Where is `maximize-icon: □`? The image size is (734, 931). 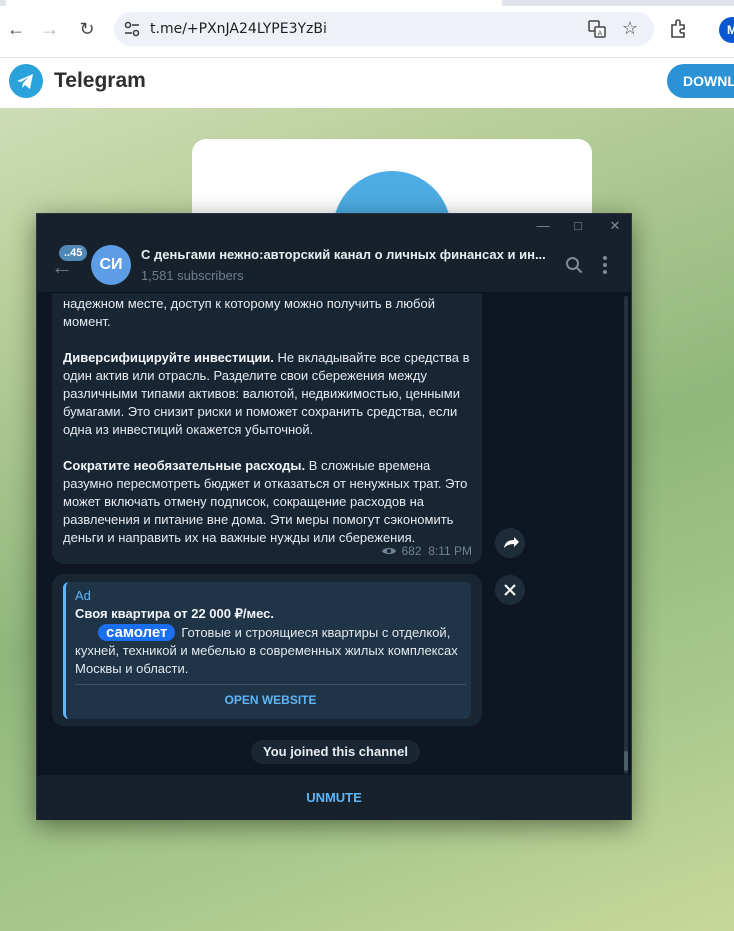 maximize-icon: □ is located at coordinates (578, 226).